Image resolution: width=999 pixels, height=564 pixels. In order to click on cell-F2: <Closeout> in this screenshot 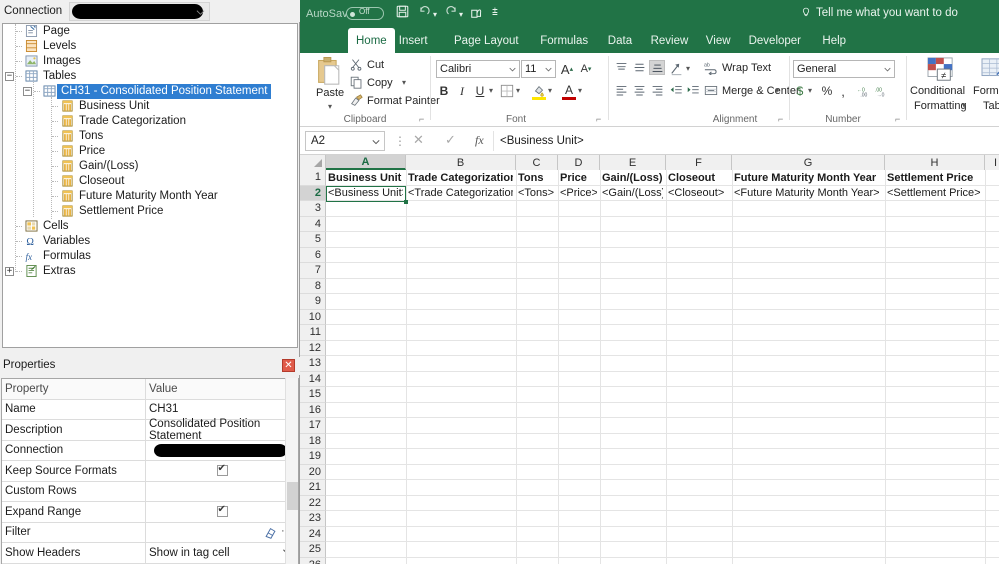, I will do `click(697, 193)`.